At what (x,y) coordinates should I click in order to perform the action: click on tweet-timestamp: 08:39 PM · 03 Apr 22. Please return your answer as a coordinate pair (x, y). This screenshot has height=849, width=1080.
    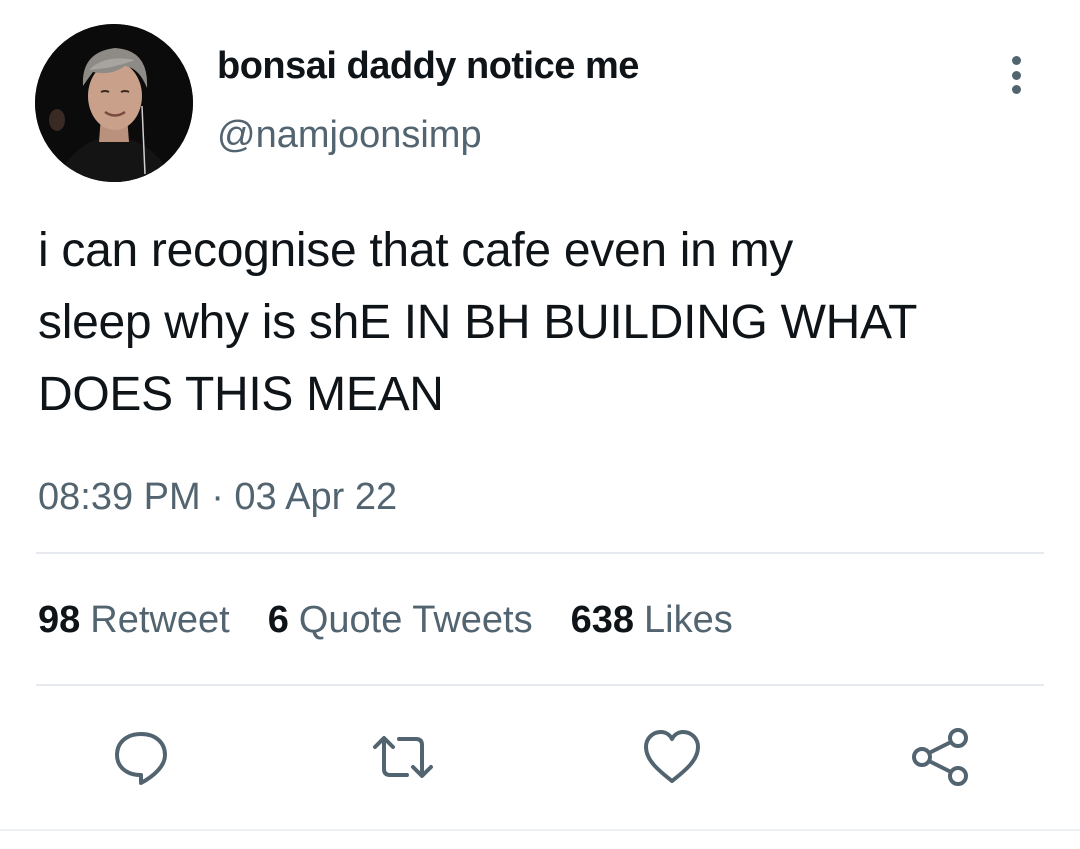
    Looking at the image, I should click on (217, 497).